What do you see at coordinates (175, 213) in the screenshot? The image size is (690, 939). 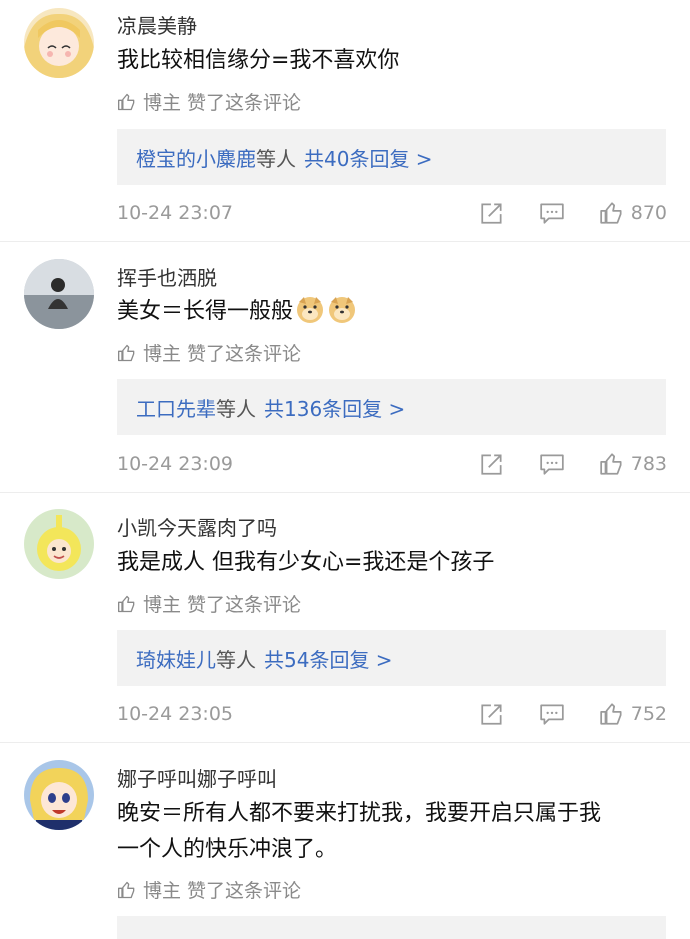 I see `timestamp: 10-24 23:07` at bounding box center [175, 213].